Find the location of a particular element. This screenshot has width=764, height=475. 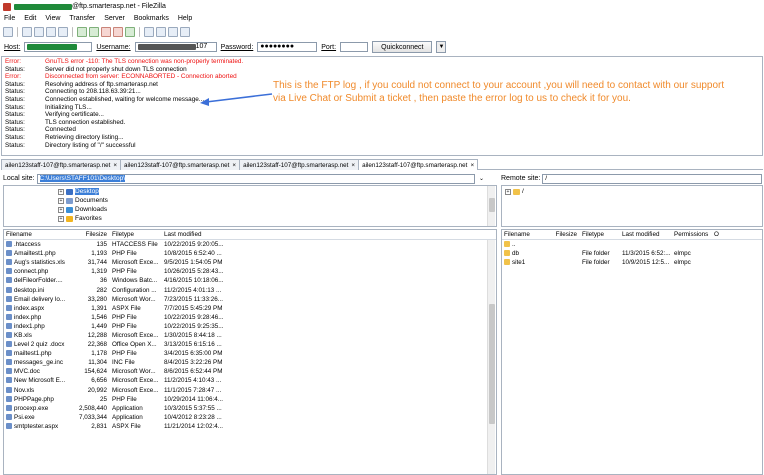

file-modified: 8/6/2015 6:52:44 PM is located at coordinates (193, 372).